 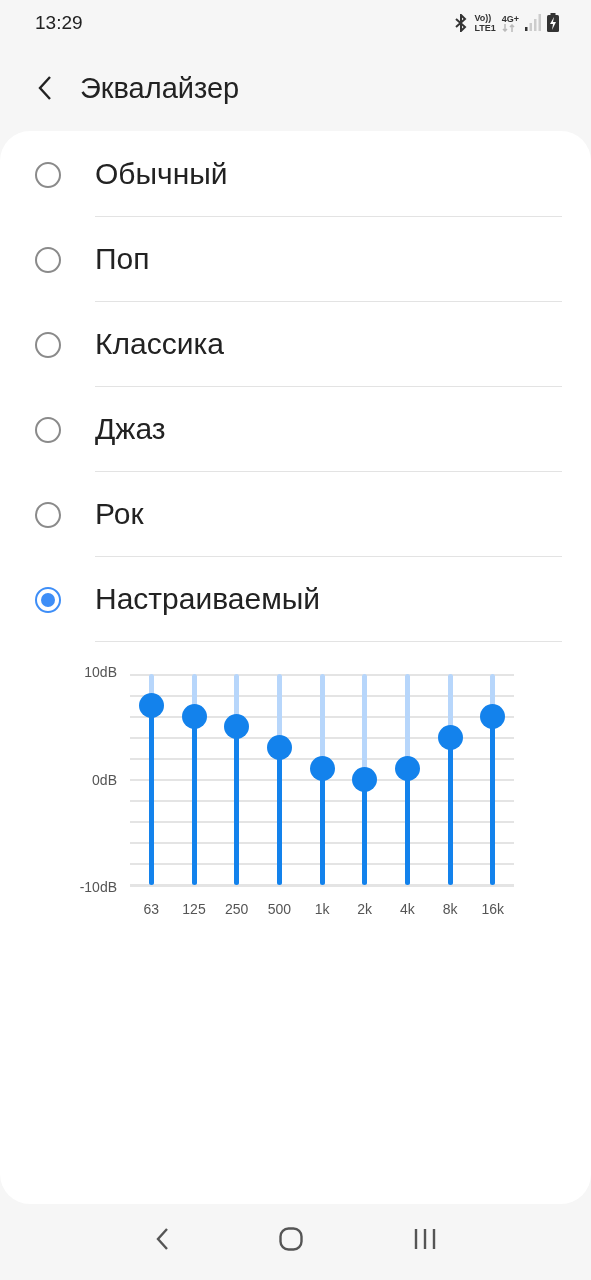 I want to click on preset-label: Джаз, so click(x=328, y=429).